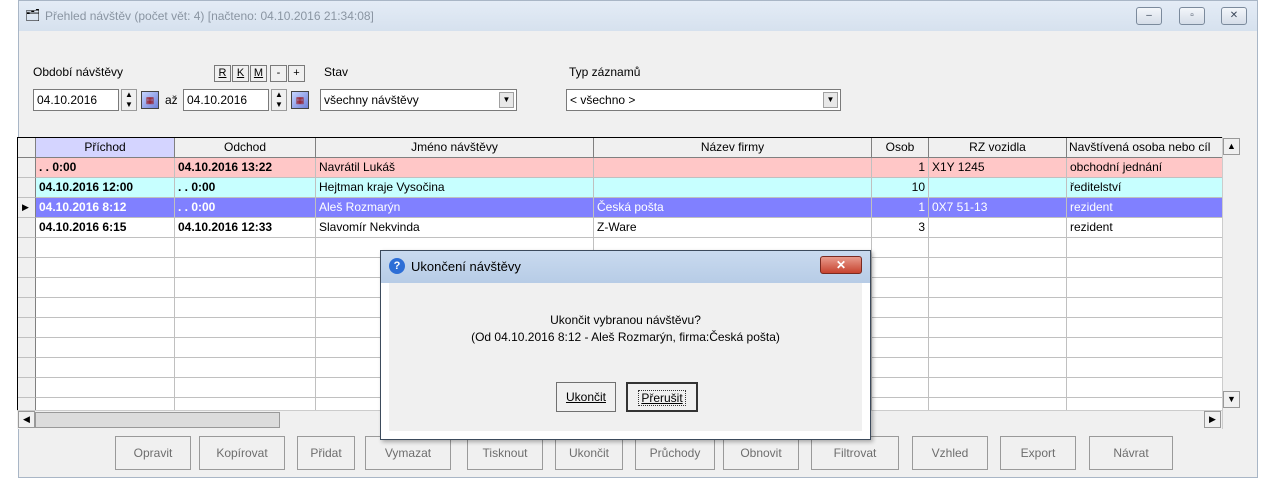 This screenshot has width=1263, height=481. What do you see at coordinates (998, 148) in the screenshot?
I see `column-header-plate: RZ vozidla` at bounding box center [998, 148].